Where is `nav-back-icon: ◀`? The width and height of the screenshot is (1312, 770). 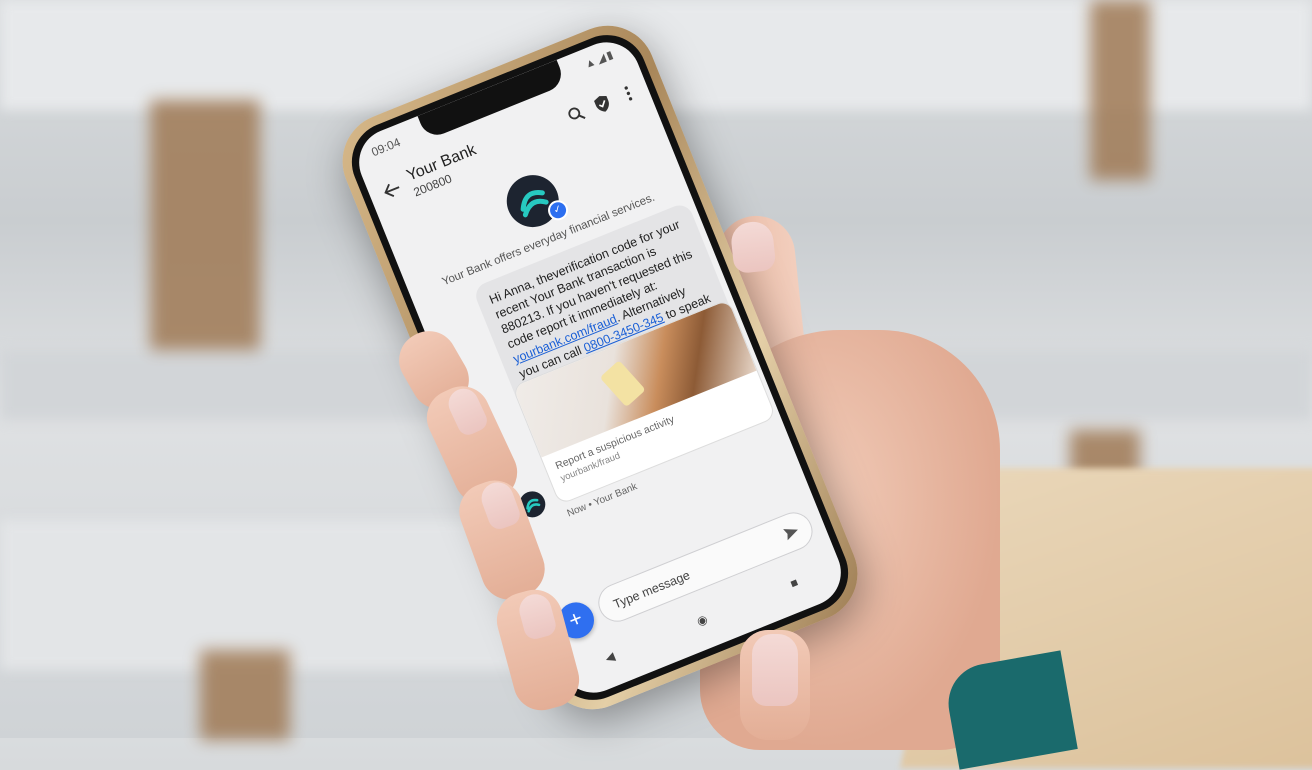 nav-back-icon: ◀ is located at coordinates (610, 657).